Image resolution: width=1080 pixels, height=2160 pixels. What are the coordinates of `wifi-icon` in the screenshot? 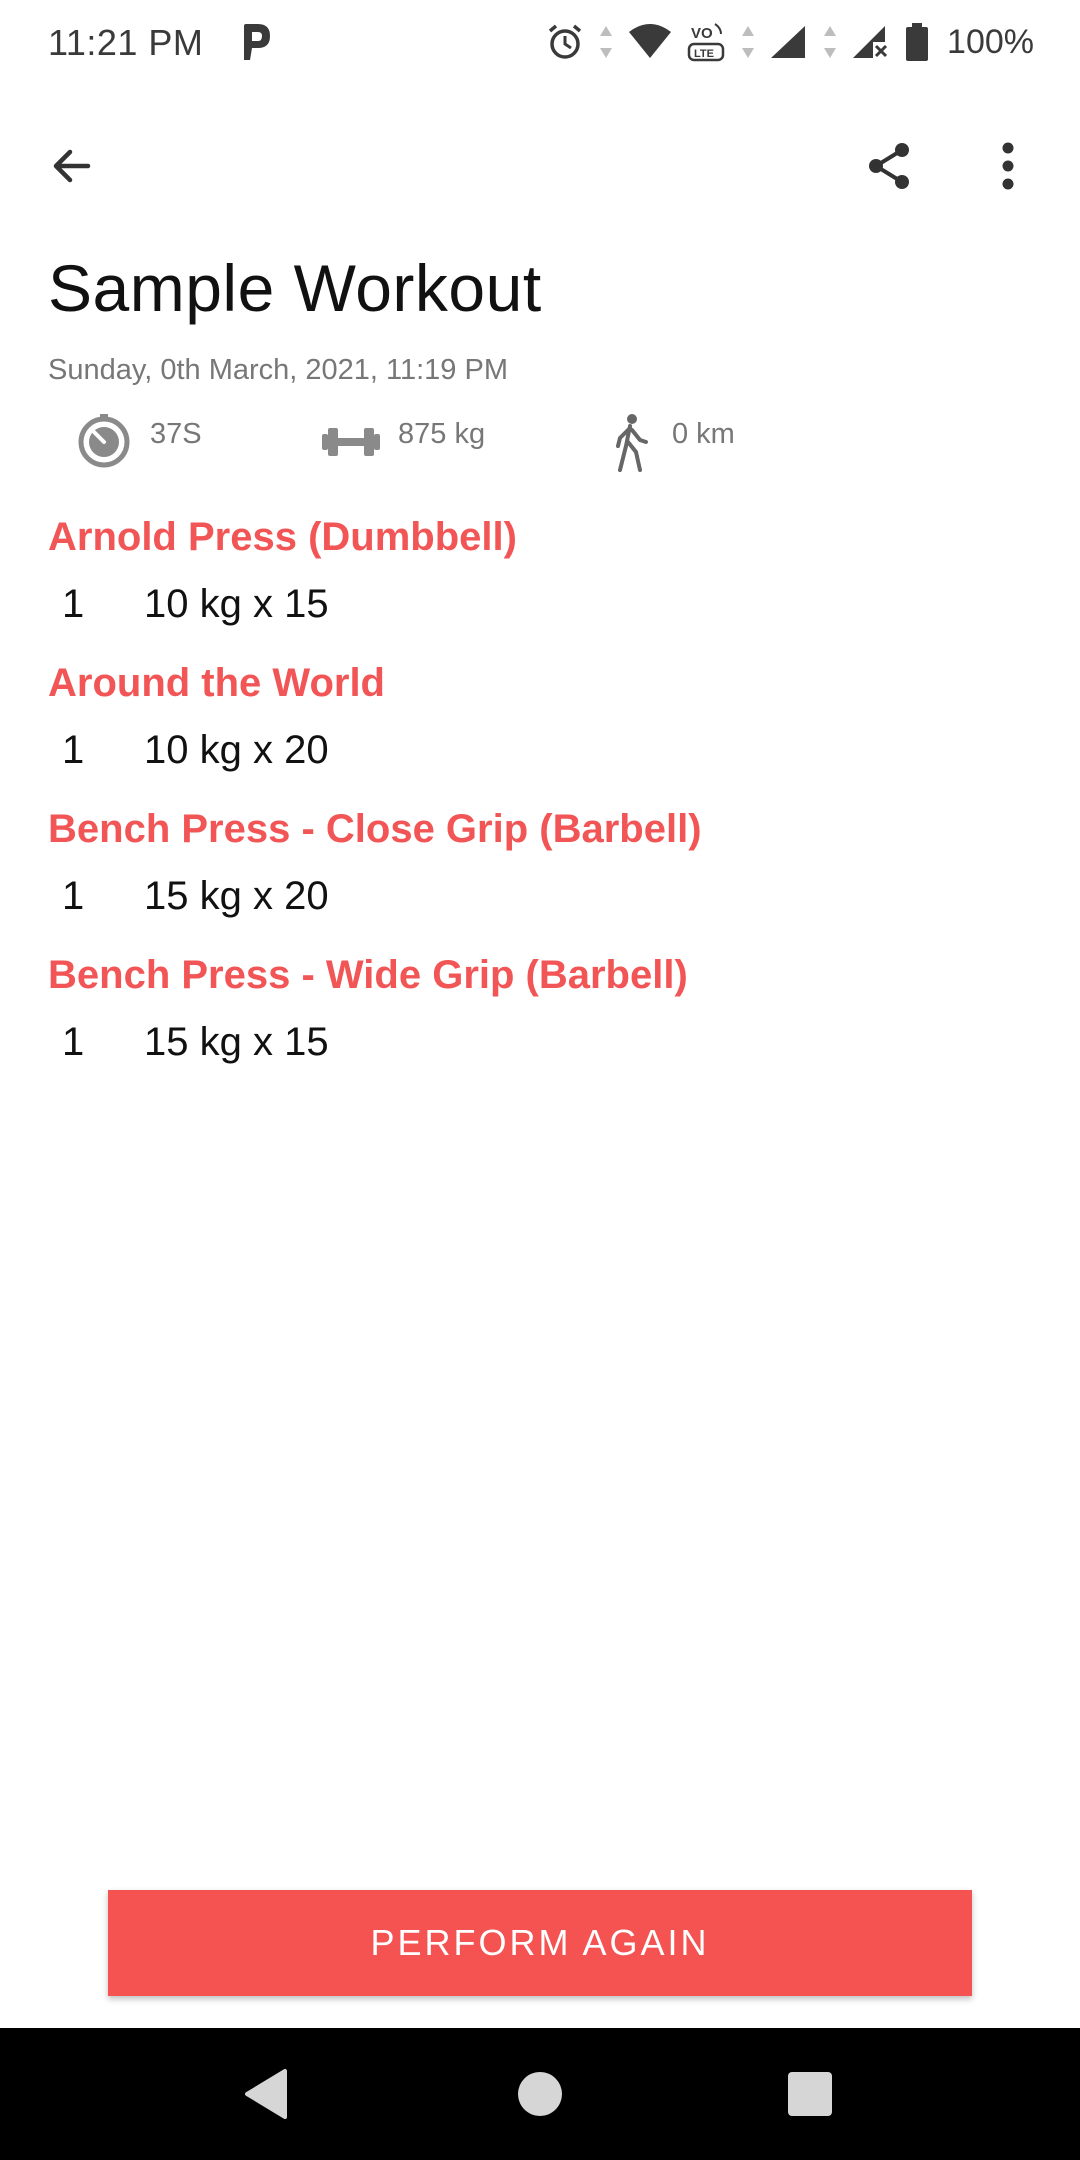 It's located at (650, 42).